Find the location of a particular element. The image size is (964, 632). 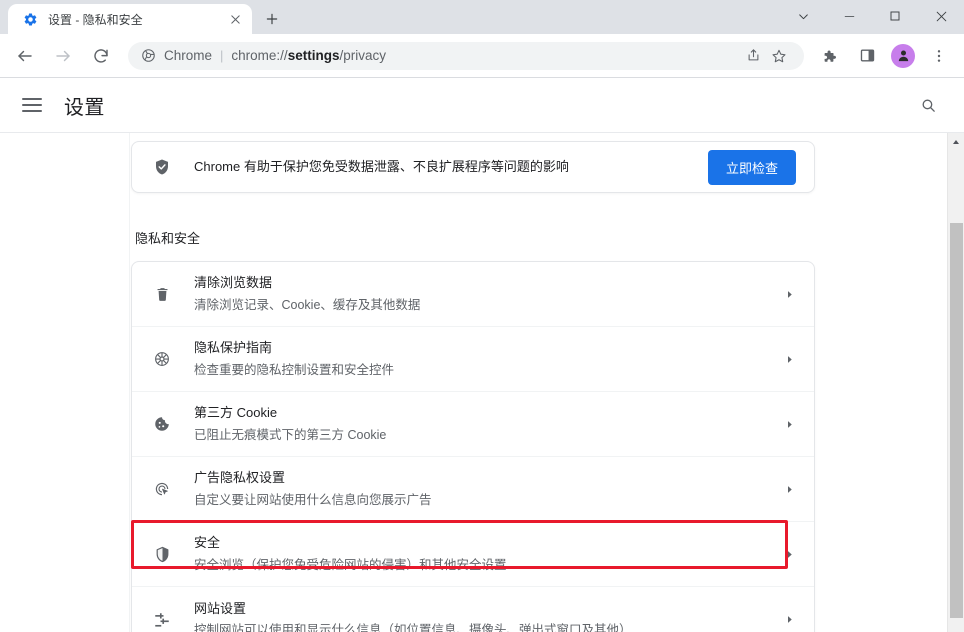

url-suffix: /privacy is located at coordinates (362, 55).